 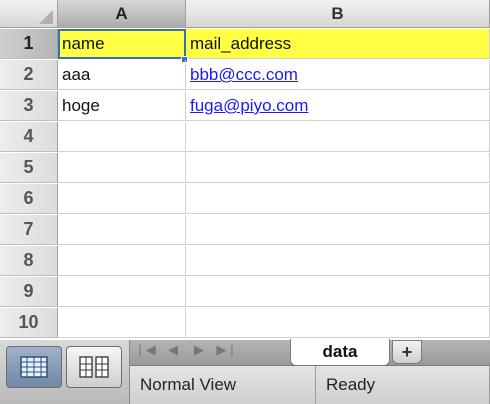 What do you see at coordinates (122, 75) in the screenshot?
I see `cell-a2: aaa` at bounding box center [122, 75].